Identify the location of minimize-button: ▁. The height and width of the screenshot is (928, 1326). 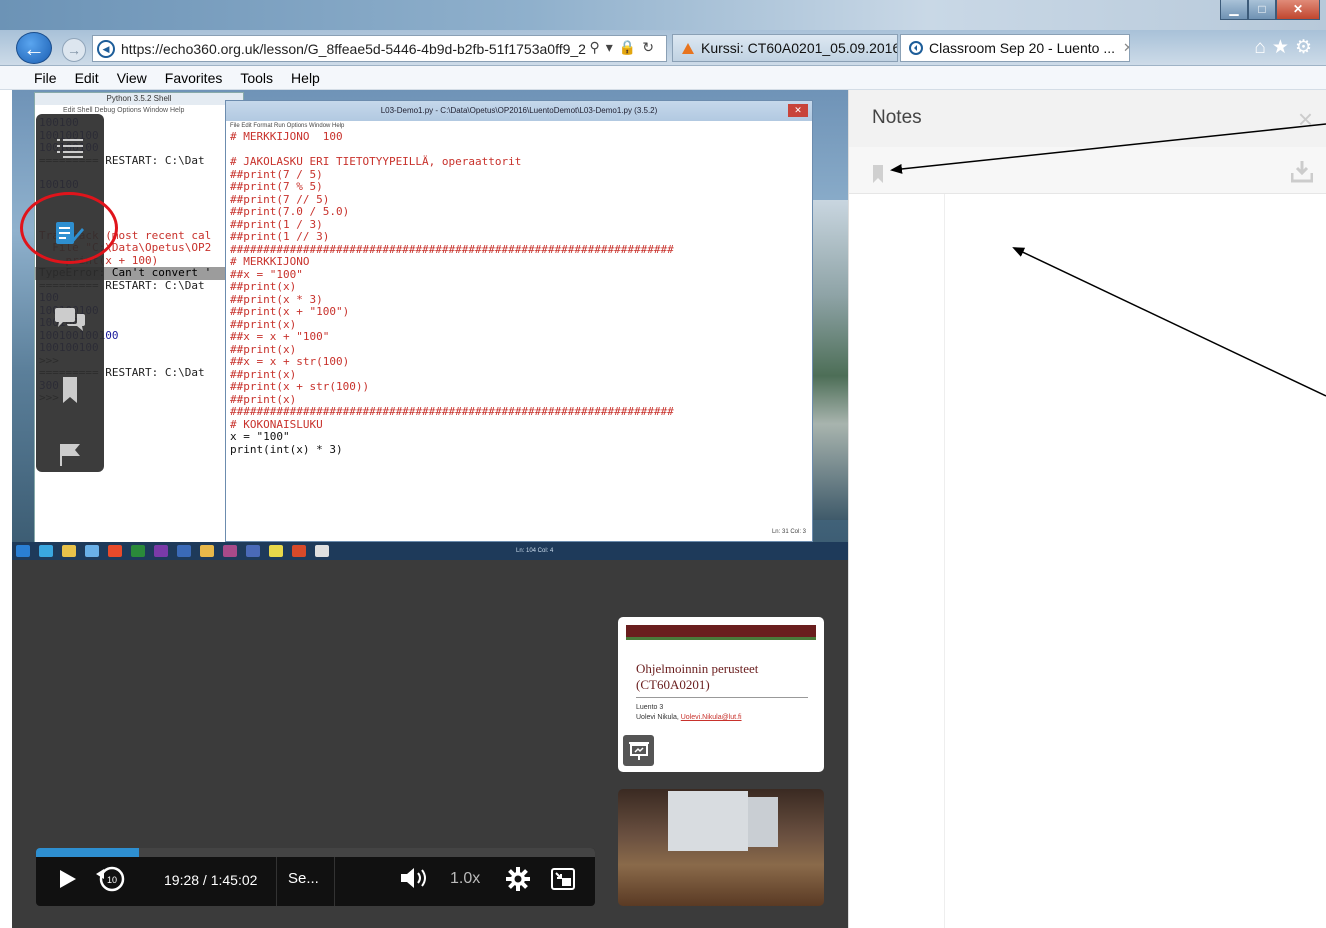
(1234, 10).